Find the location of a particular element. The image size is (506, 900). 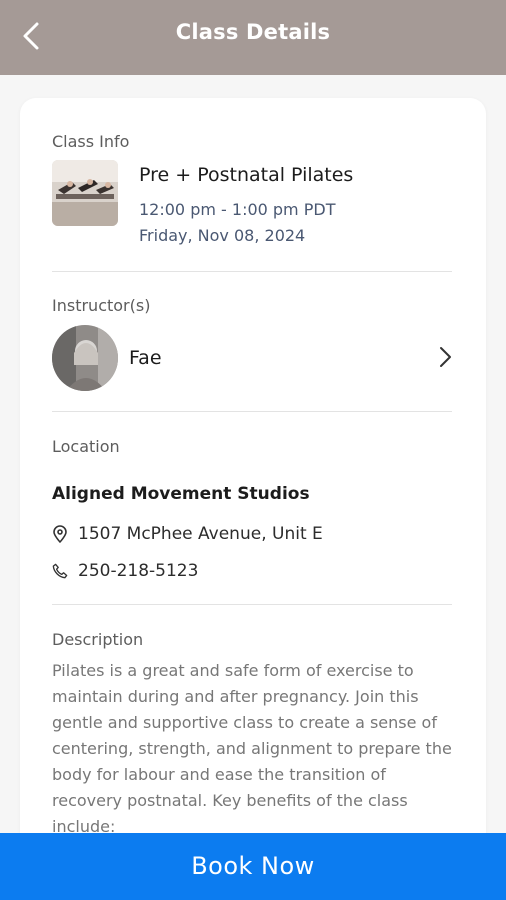

location-label: Location is located at coordinates (86, 446).